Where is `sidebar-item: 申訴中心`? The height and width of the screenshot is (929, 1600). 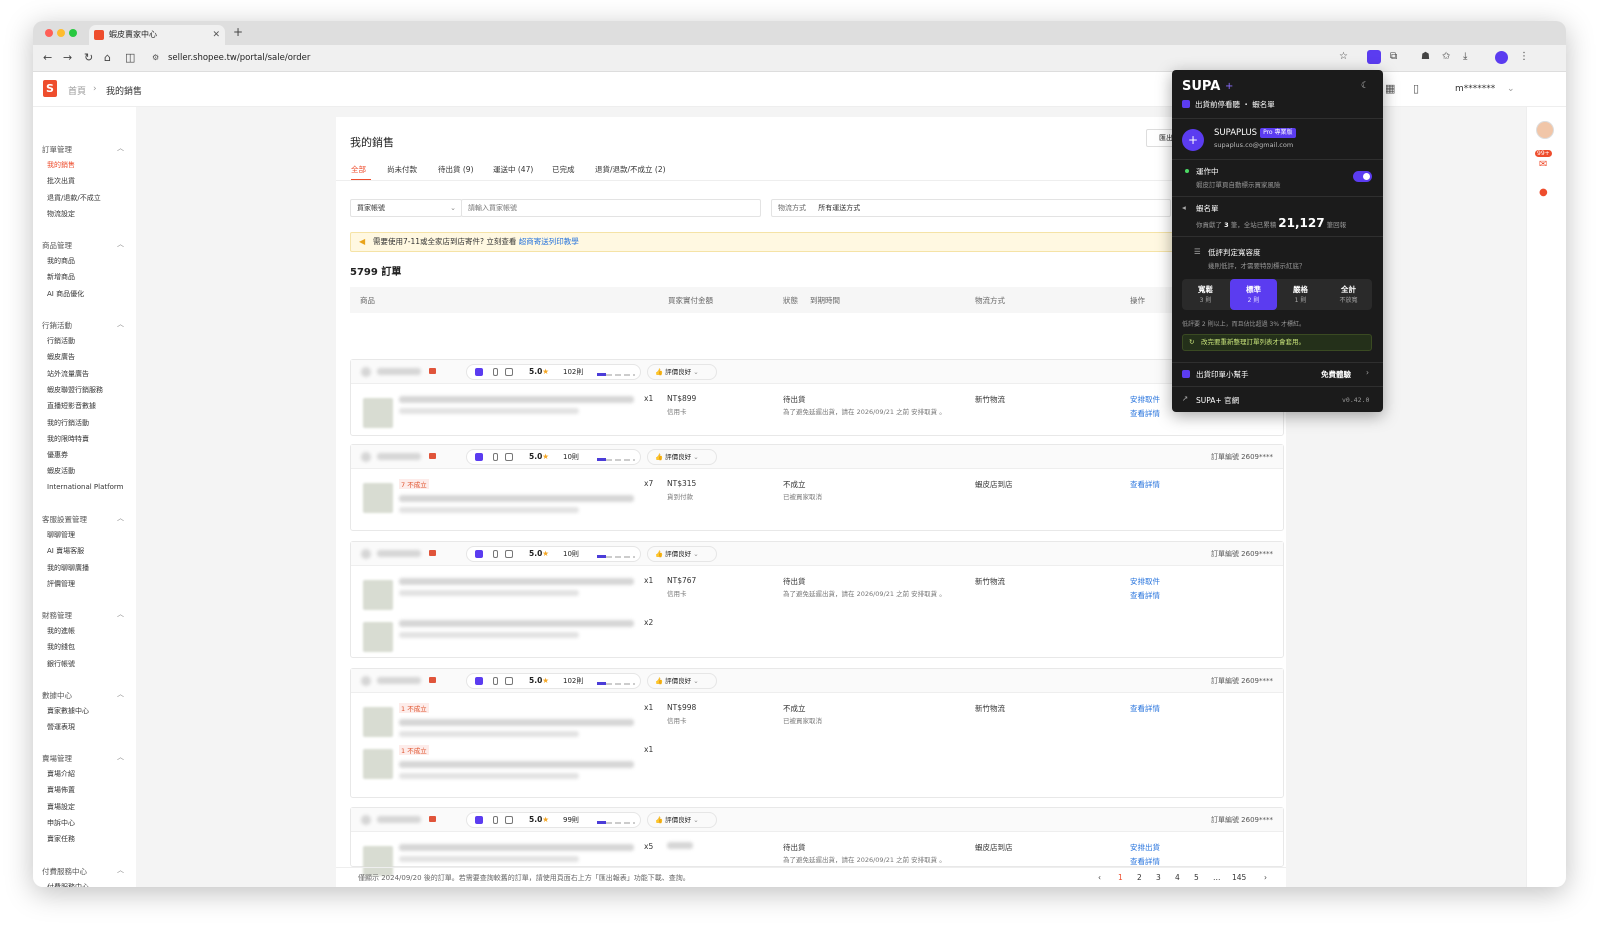
sidebar-item: 申訴中心 is located at coordinates (61, 823).